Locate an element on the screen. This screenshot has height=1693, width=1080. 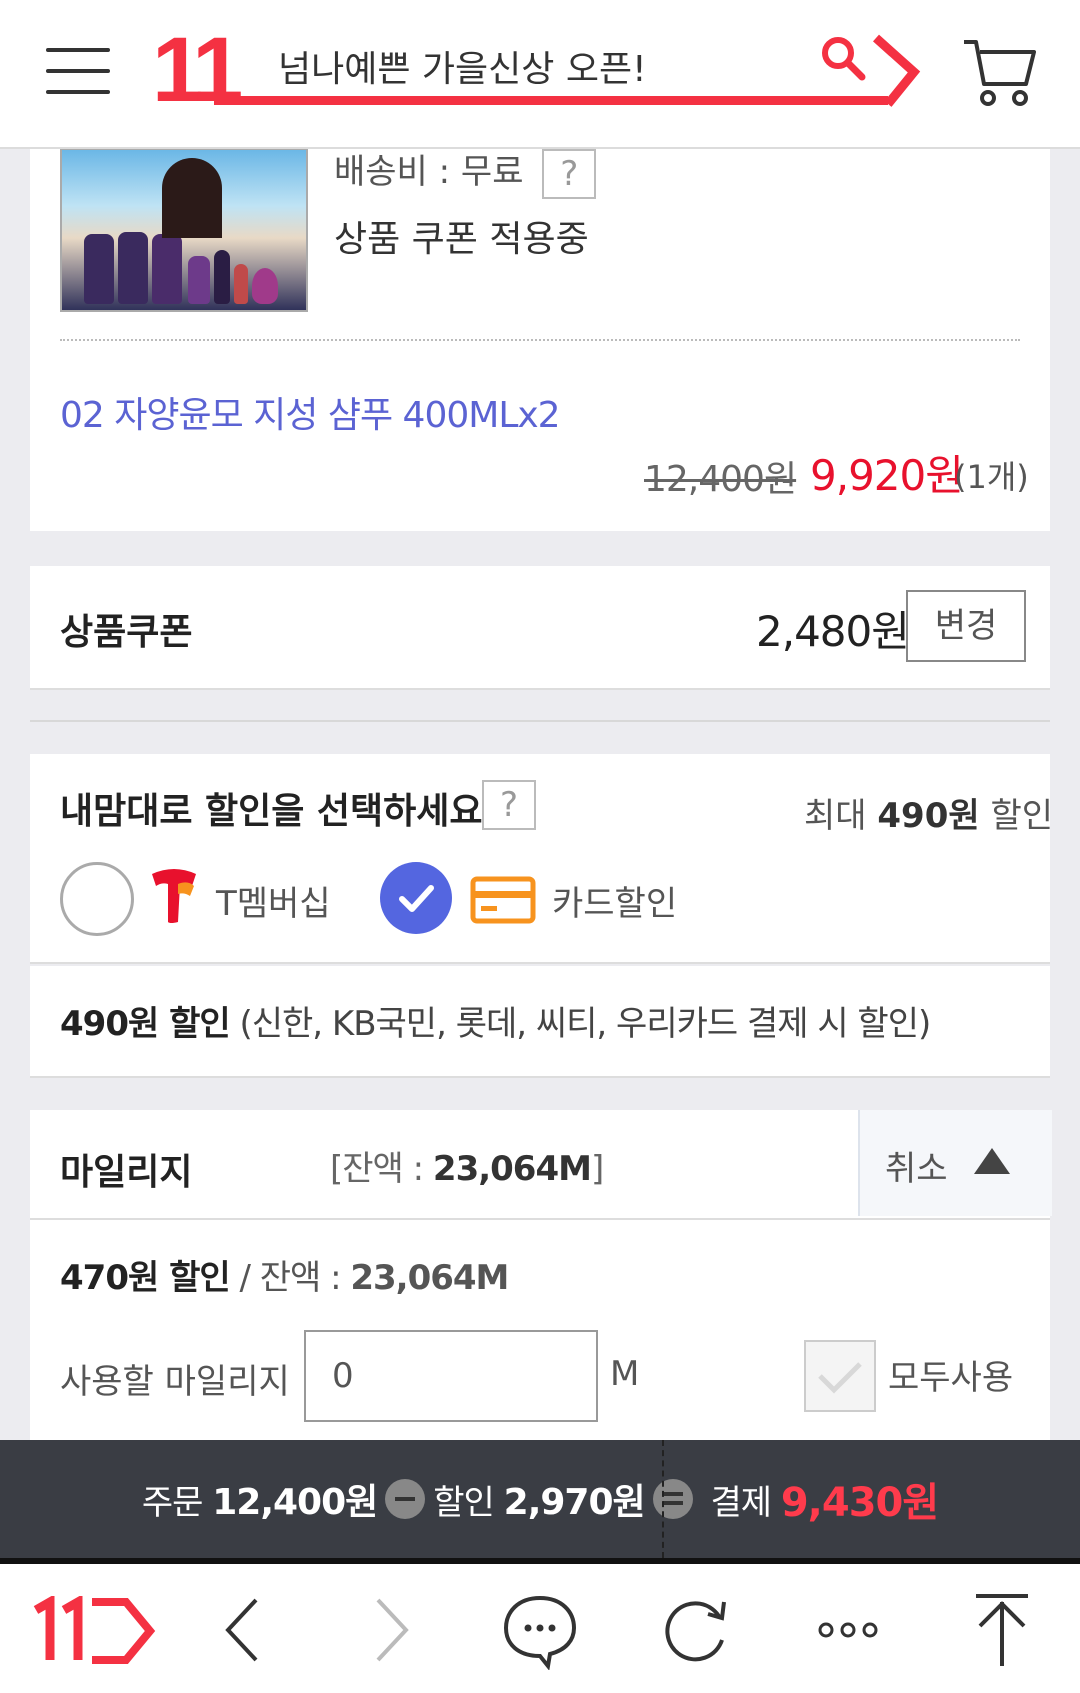
card-discount-label: 카드할인 is located at coordinates (614, 900).